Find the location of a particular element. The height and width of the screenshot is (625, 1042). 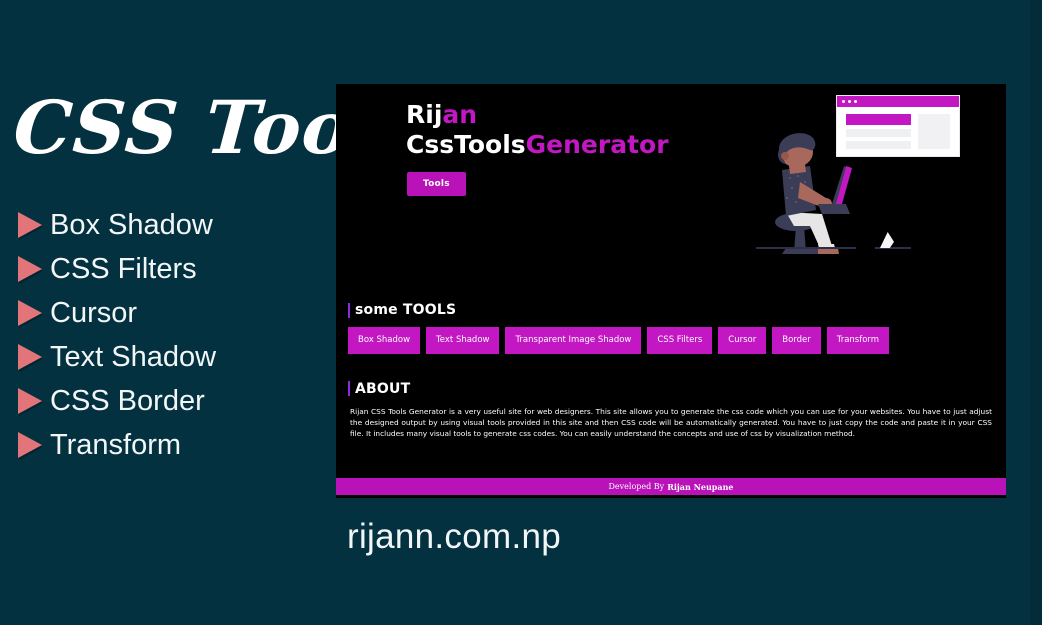

tool-button-css-filters: CSS Filters is located at coordinates (680, 340).